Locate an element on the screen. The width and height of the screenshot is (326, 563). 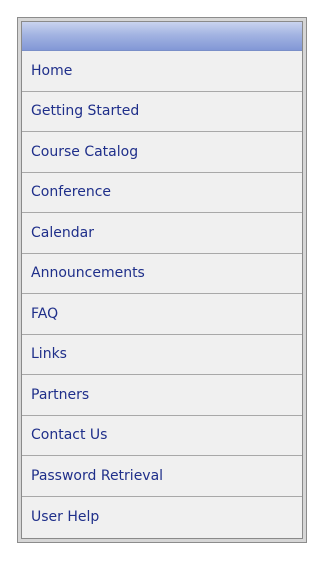
nav-link-announcements: Announcements is located at coordinates (88, 273).